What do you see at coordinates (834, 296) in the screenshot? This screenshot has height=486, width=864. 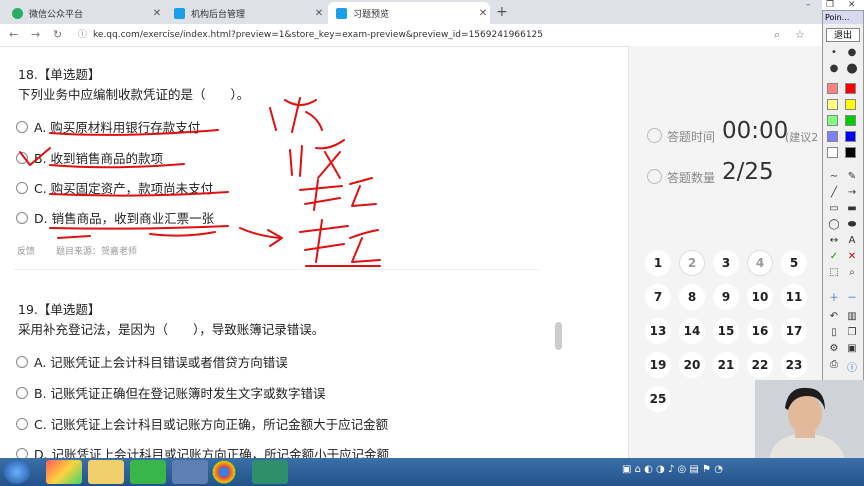 I see `zoom-in-icon: ＋` at bounding box center [834, 296].